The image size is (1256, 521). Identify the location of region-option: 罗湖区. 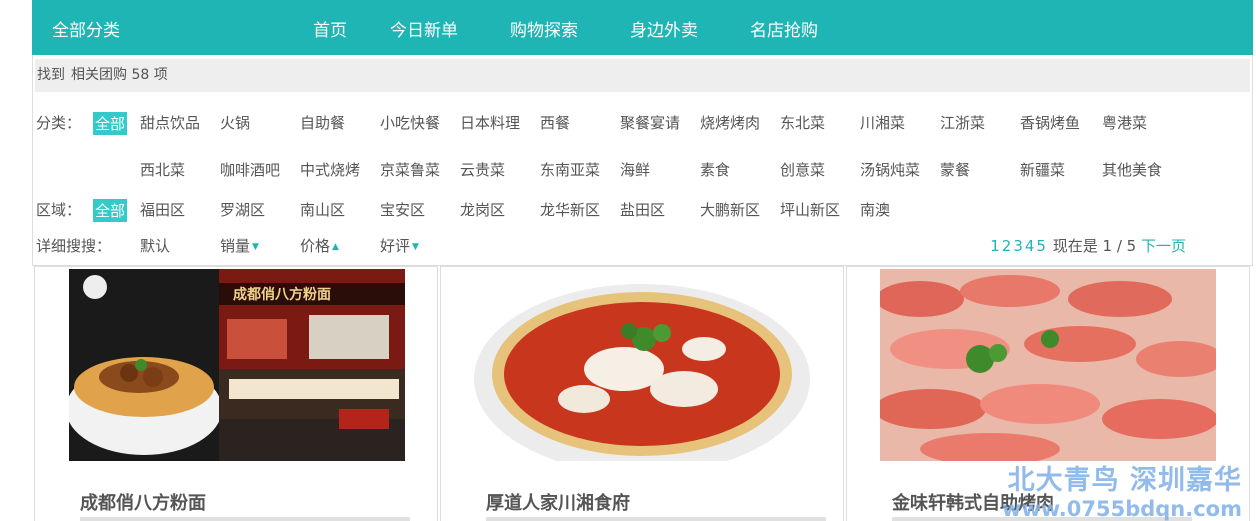
(242, 209).